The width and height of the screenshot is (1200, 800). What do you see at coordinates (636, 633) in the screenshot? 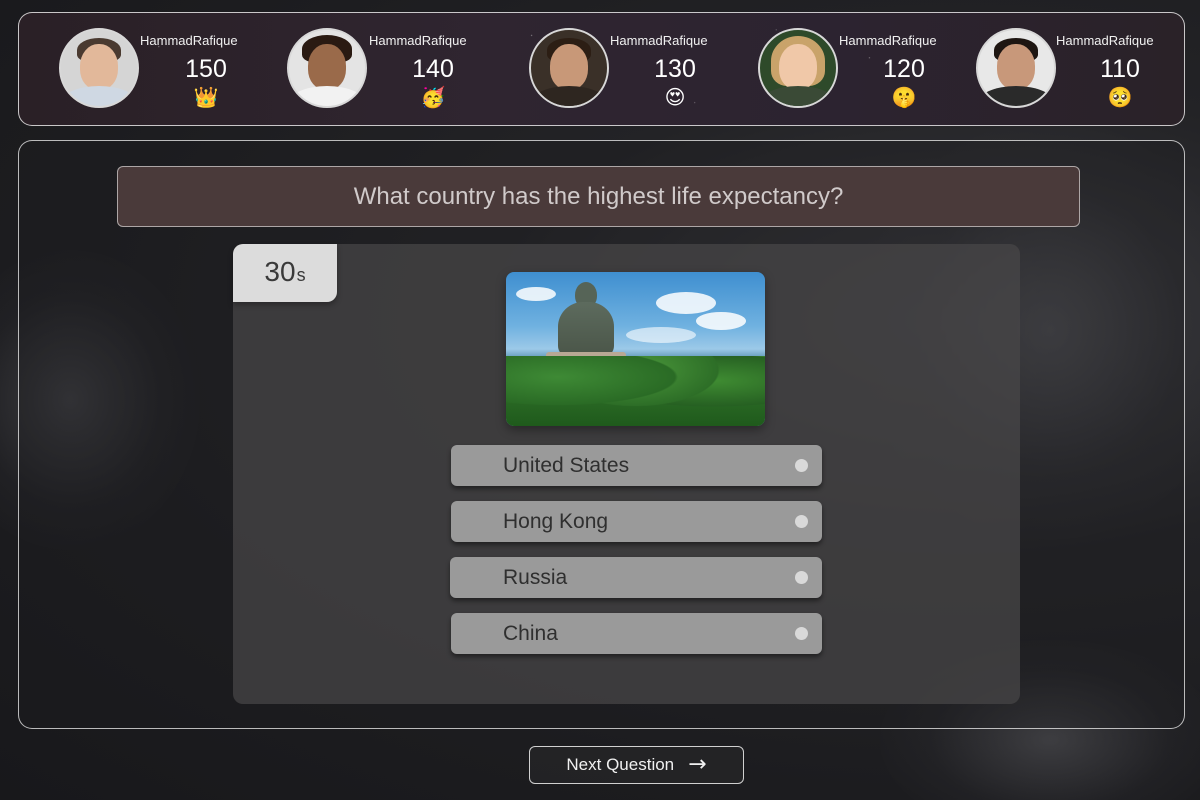
I see `answer-option: China` at bounding box center [636, 633].